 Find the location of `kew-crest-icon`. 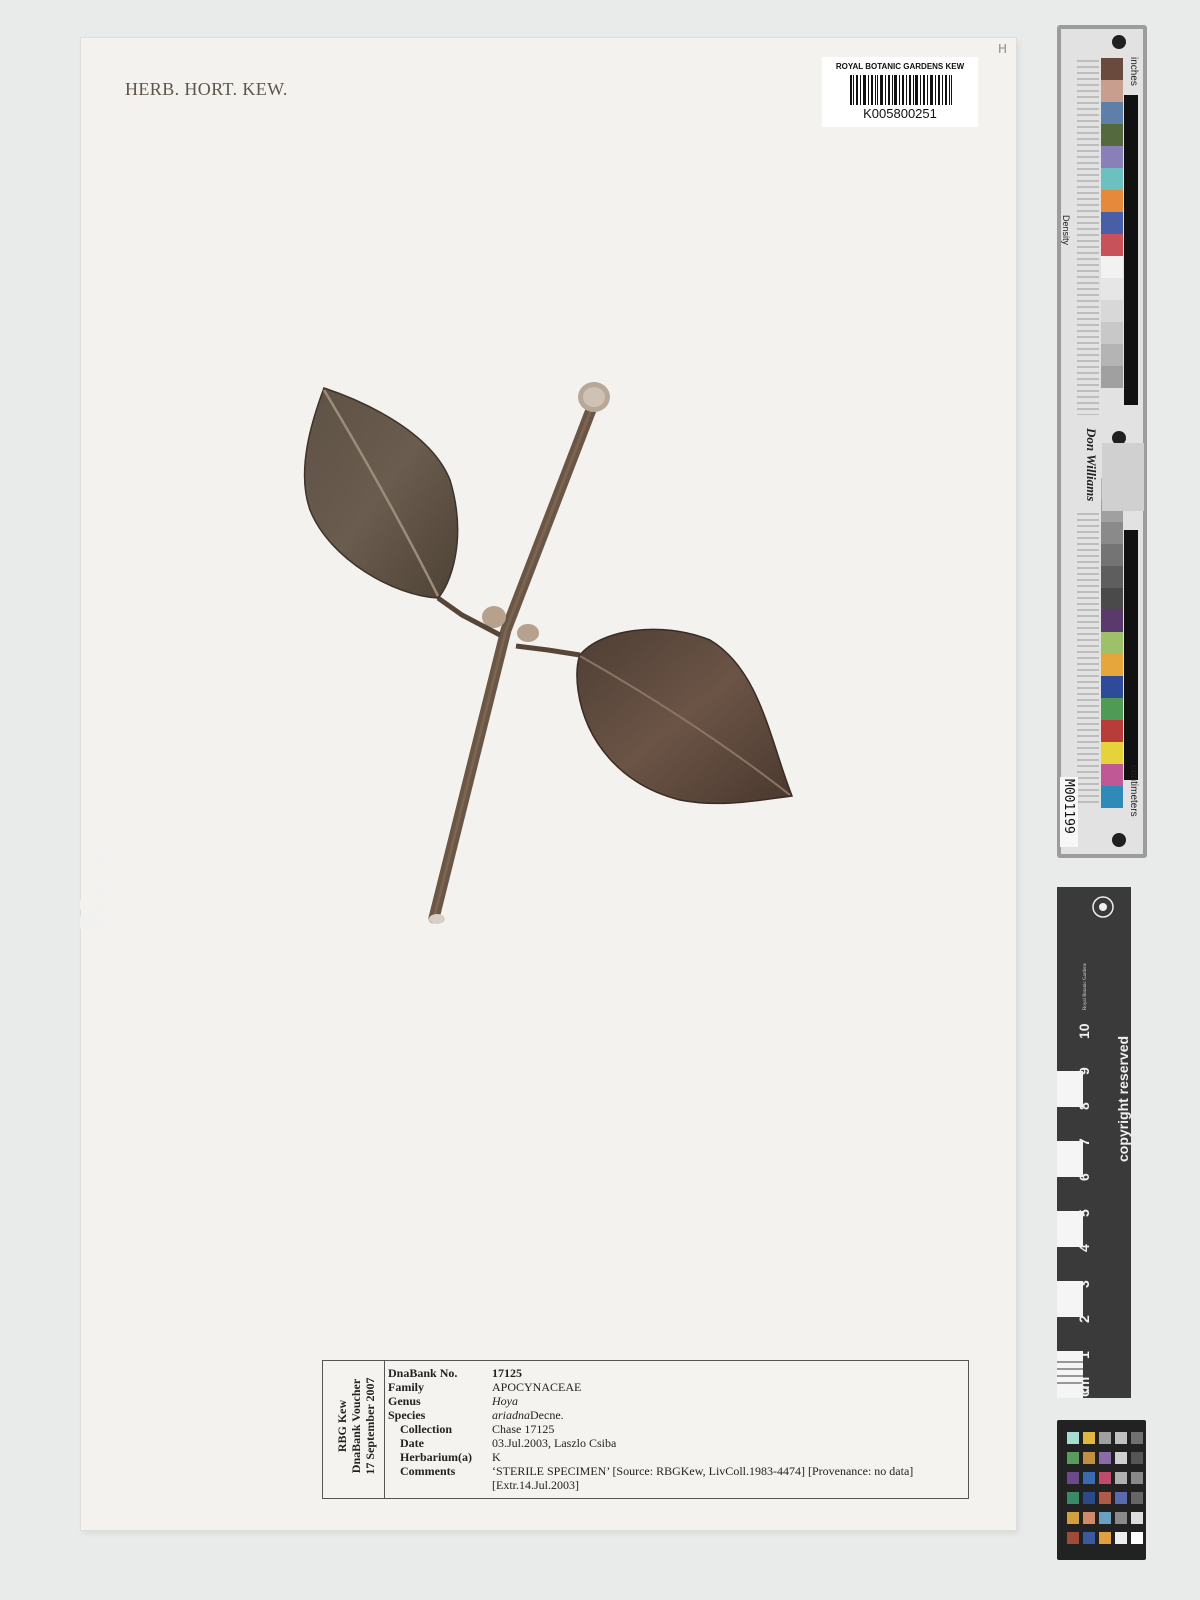

kew-crest-icon is located at coordinates (1103, 907).